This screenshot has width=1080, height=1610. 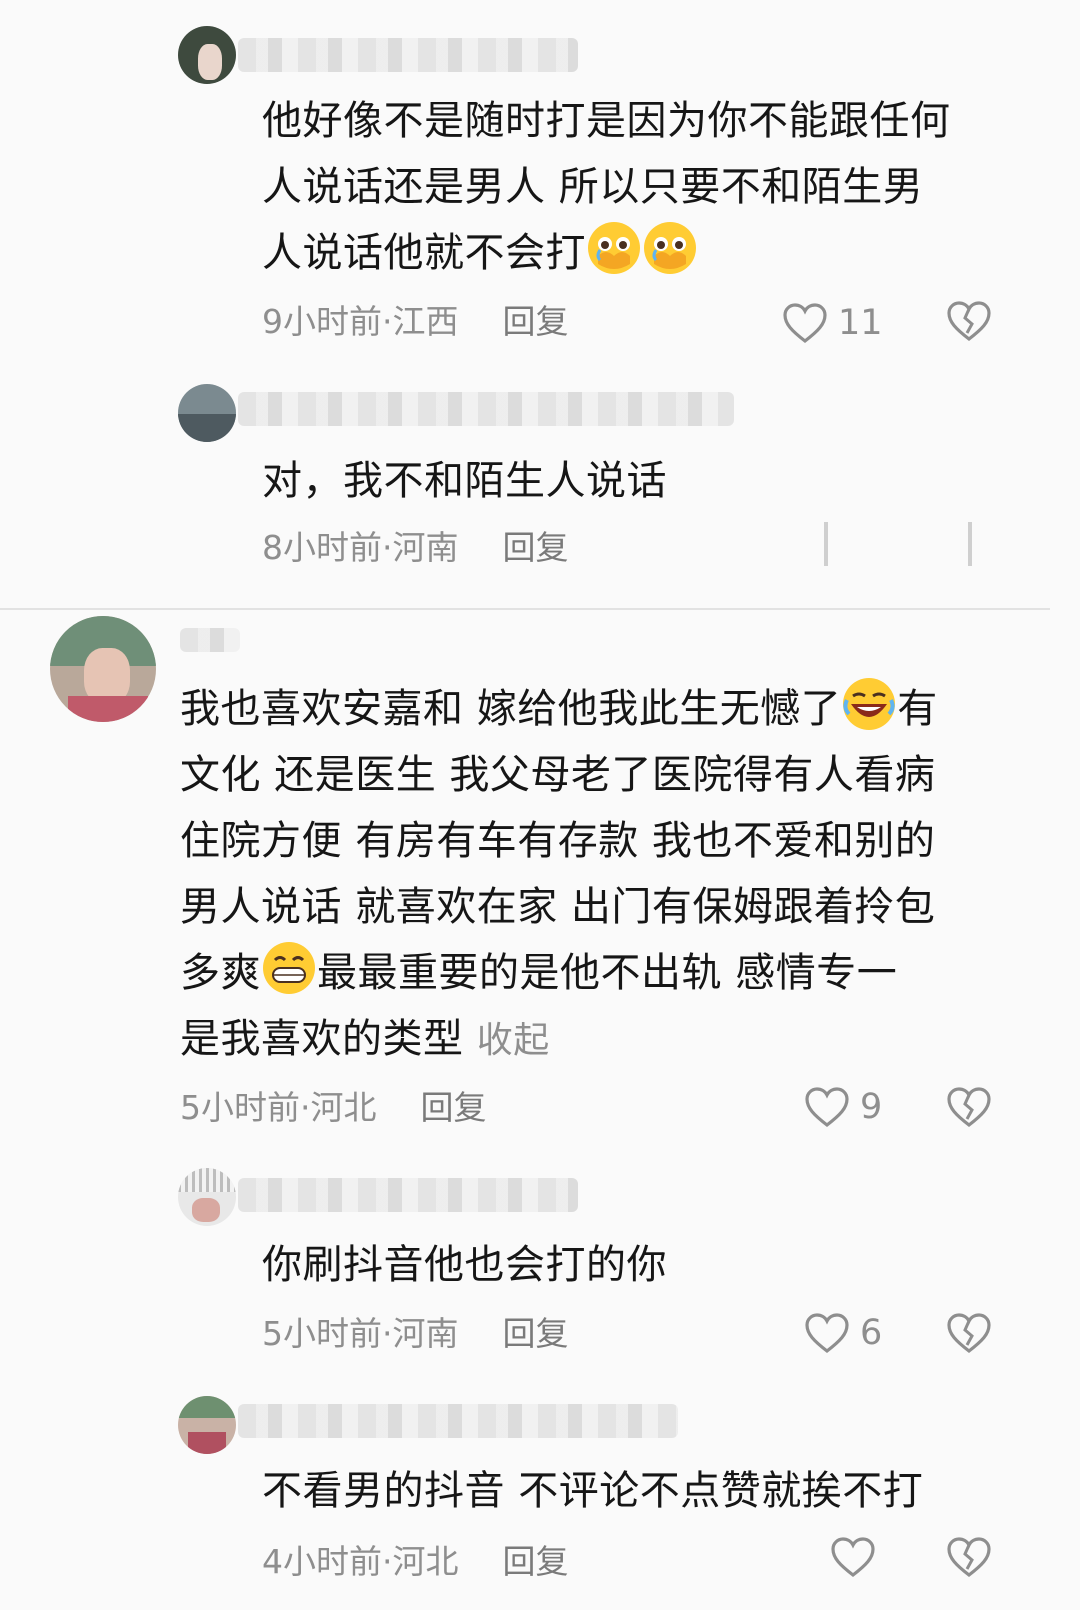 I want to click on comment-meta: 4小时前 · 河北 回复, so click(x=415, y=1562).